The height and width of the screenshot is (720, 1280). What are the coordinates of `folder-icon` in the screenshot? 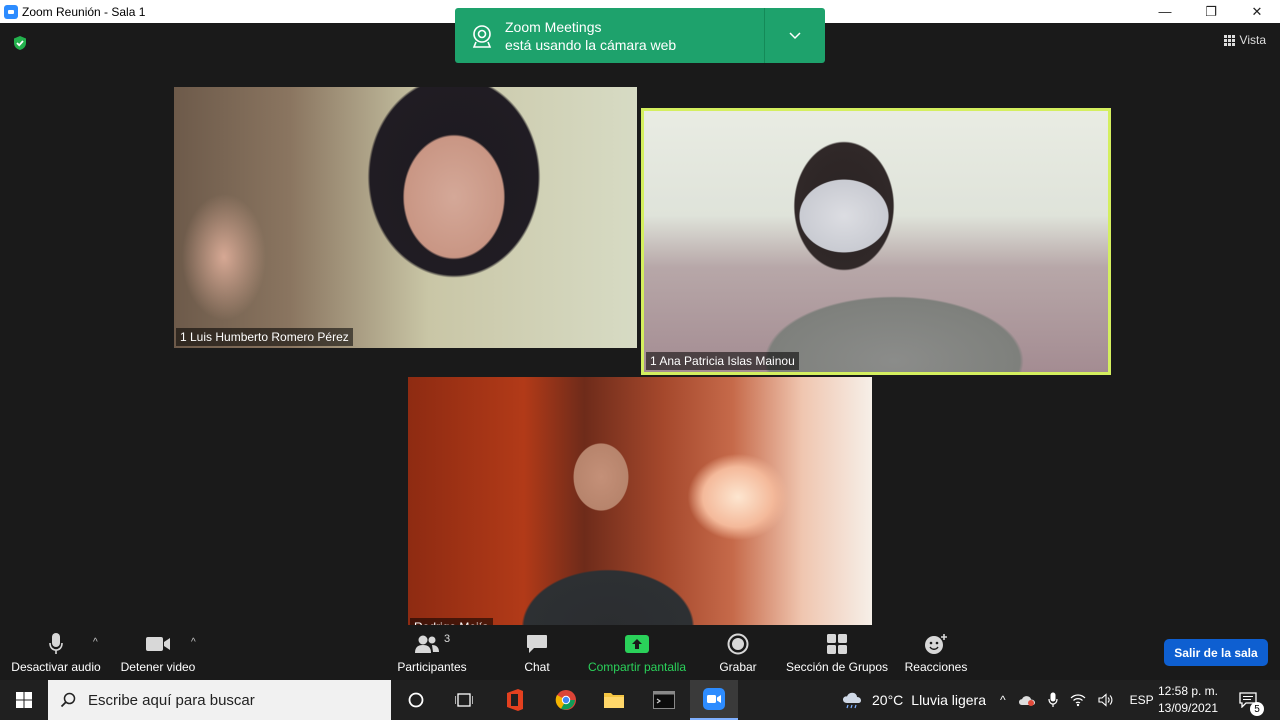 It's located at (614, 700).